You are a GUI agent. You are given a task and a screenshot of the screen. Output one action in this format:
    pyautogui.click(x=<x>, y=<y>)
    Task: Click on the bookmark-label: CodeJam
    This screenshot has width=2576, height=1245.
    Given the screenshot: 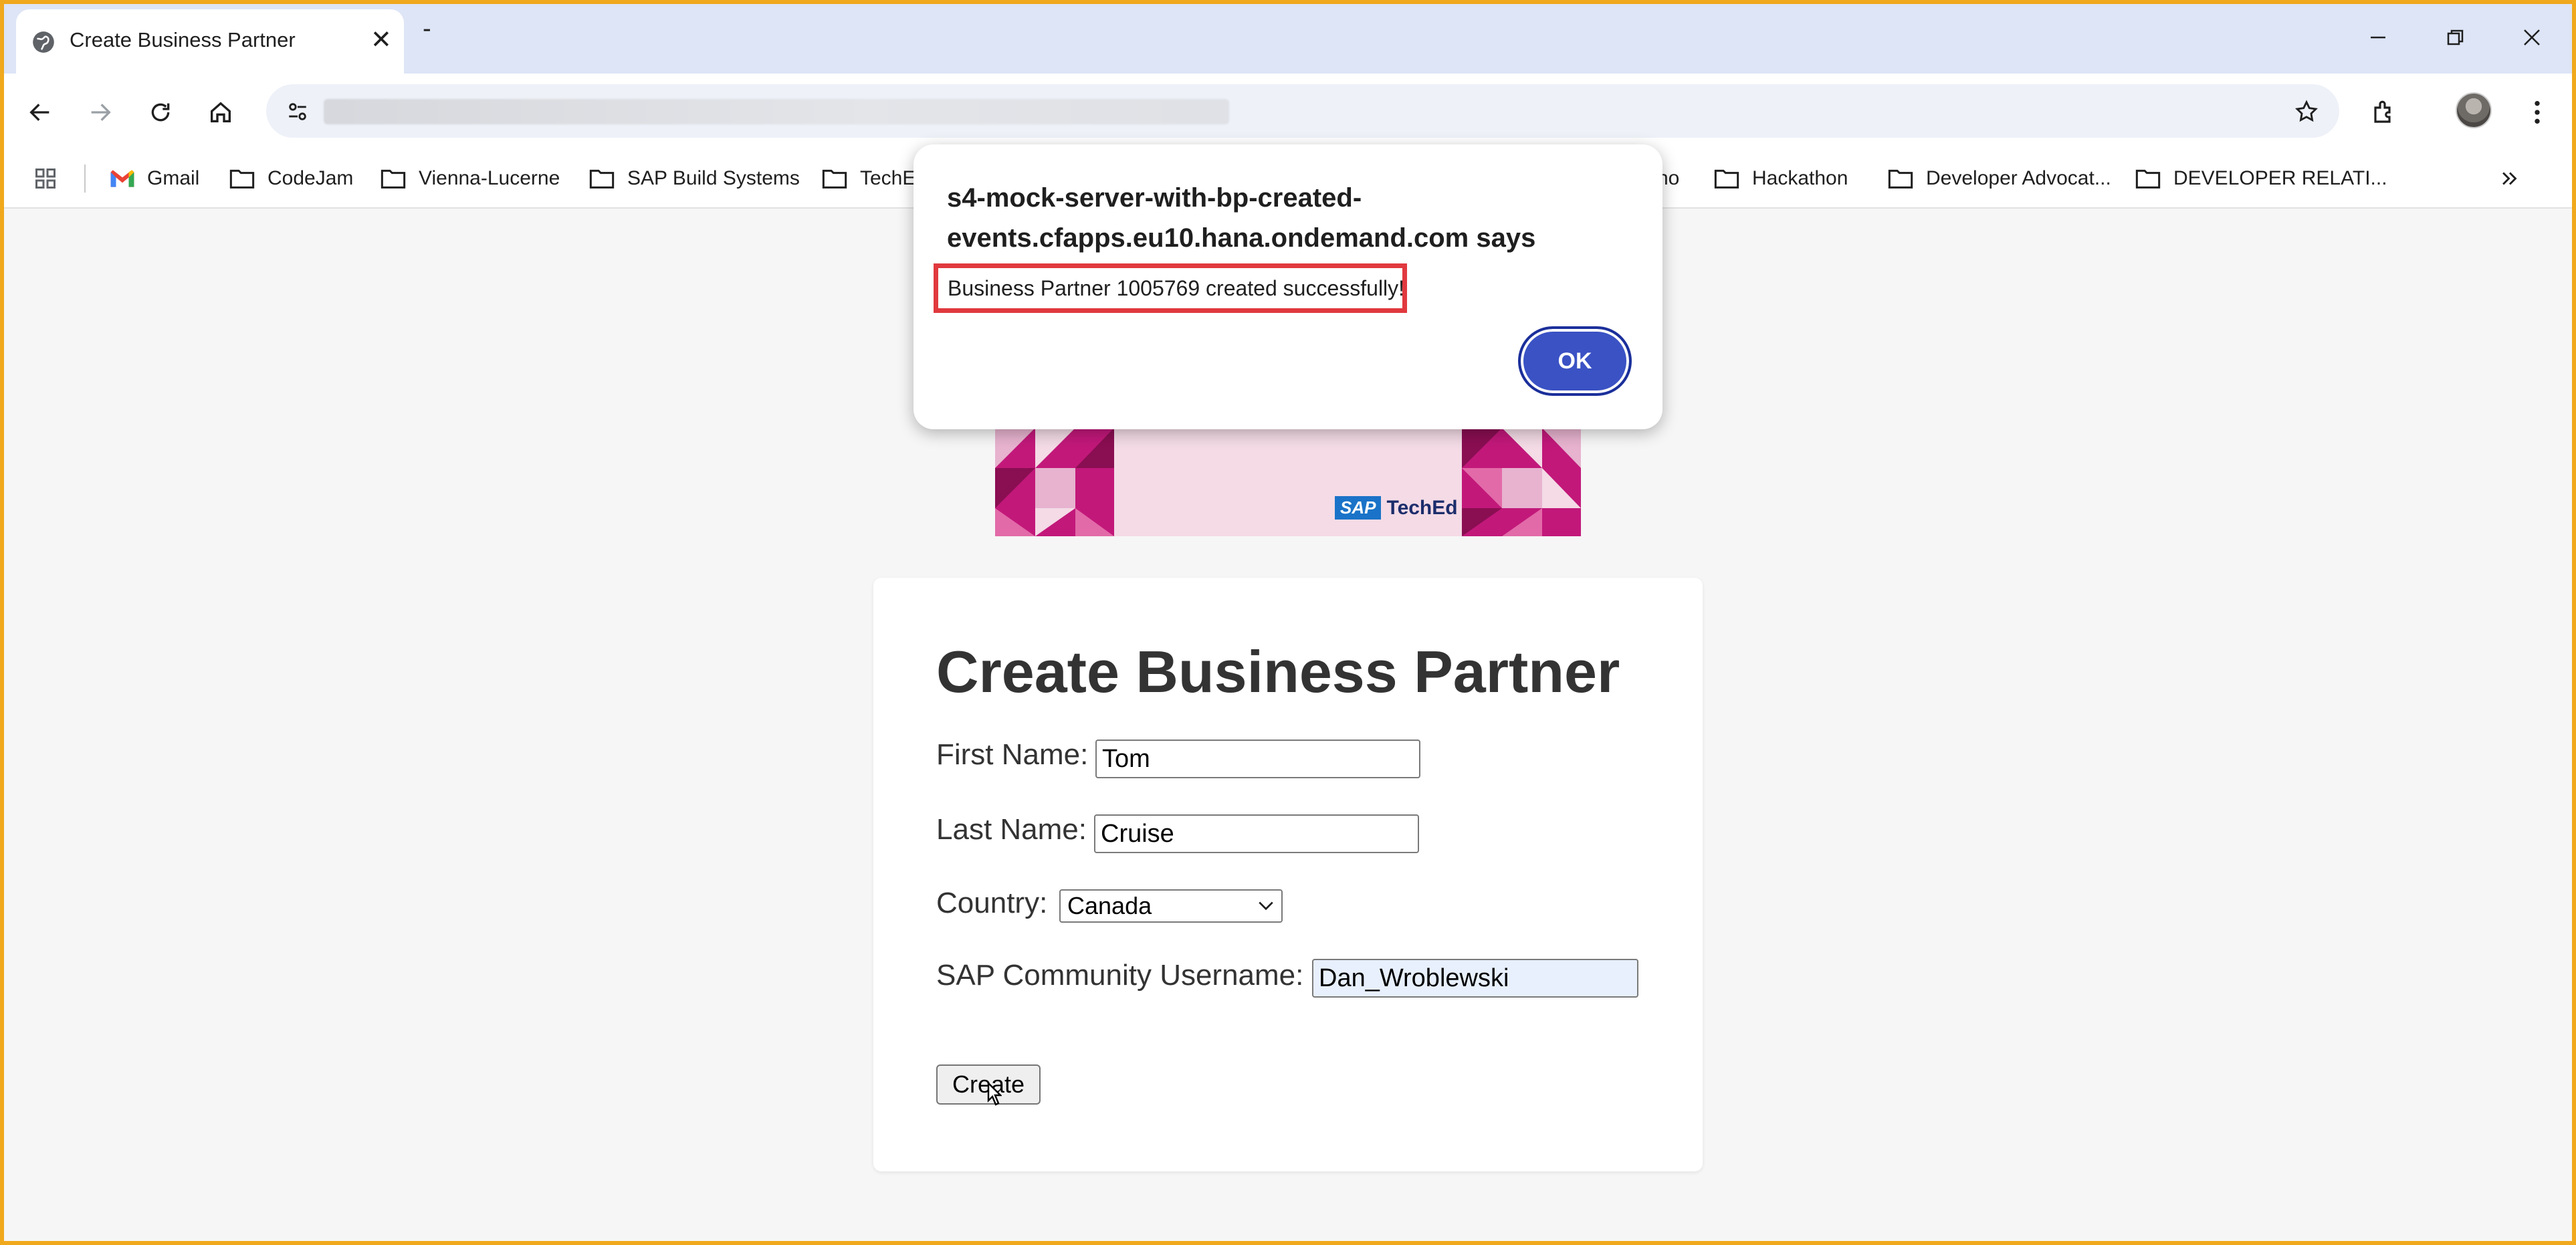 What is the action you would take?
    pyautogui.click(x=310, y=178)
    